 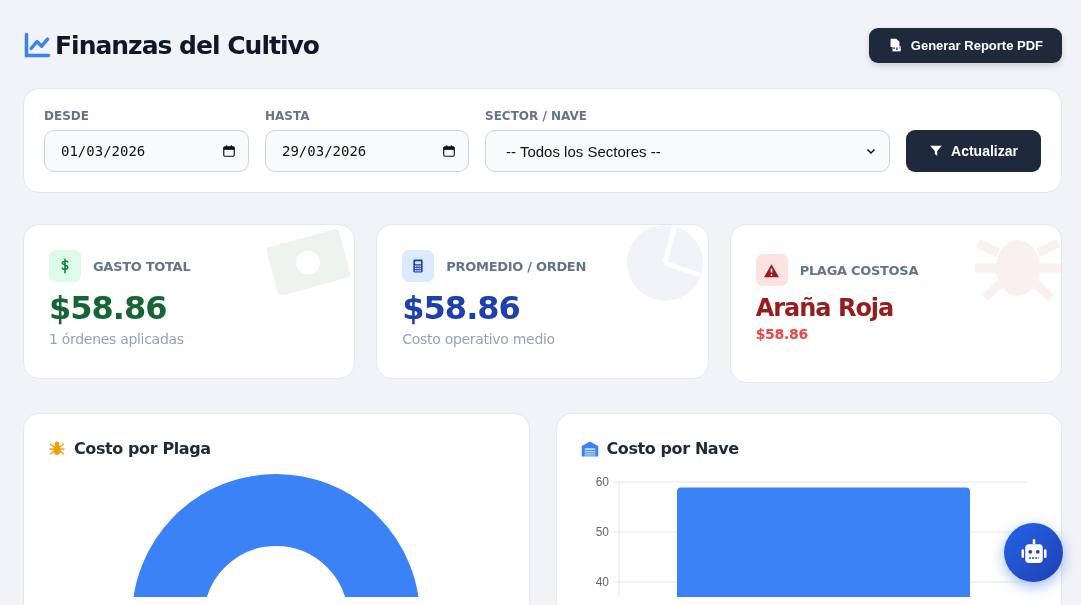 I want to click on generate-report-button: Generar Reporte PDF, so click(x=965, y=45).